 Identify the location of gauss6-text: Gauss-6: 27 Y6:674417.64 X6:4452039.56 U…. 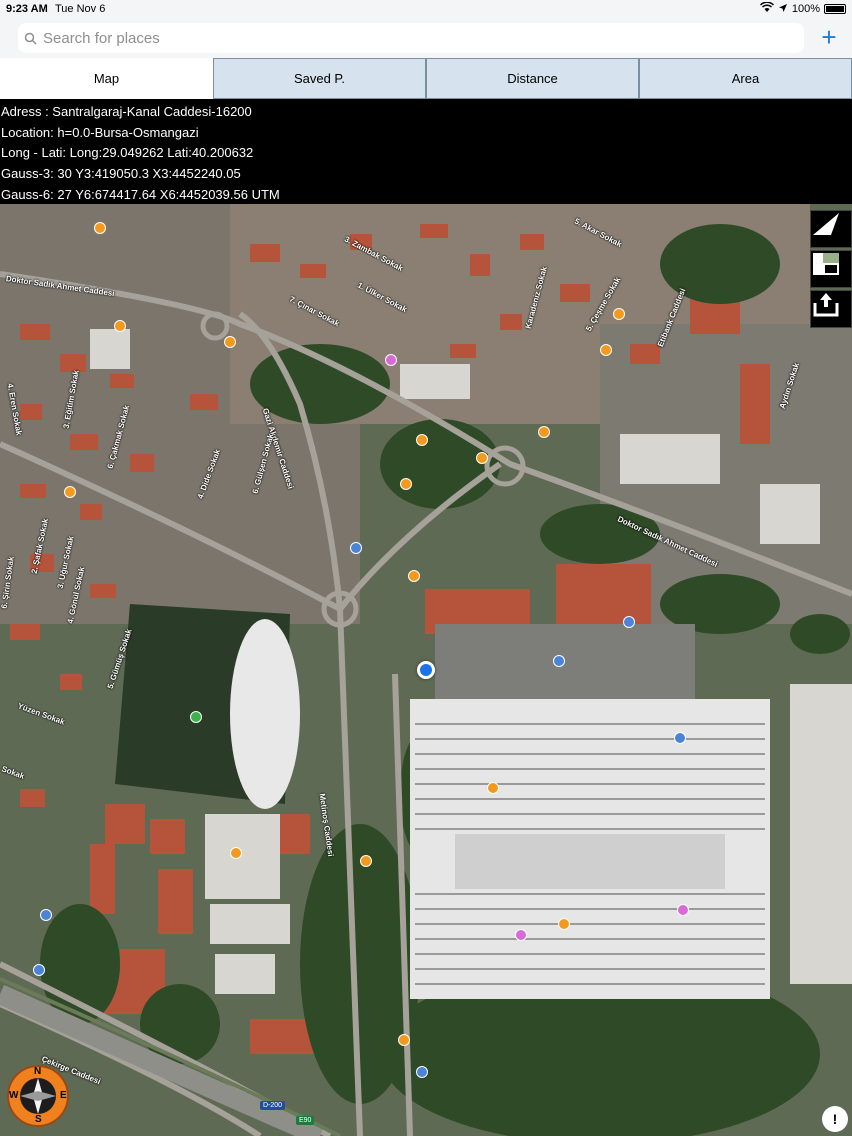
(140, 194).